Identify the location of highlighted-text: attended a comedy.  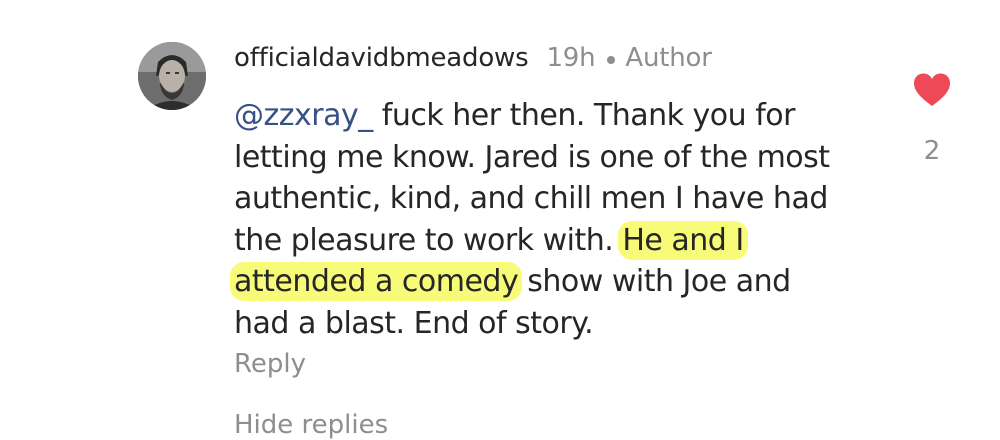
(376, 281).